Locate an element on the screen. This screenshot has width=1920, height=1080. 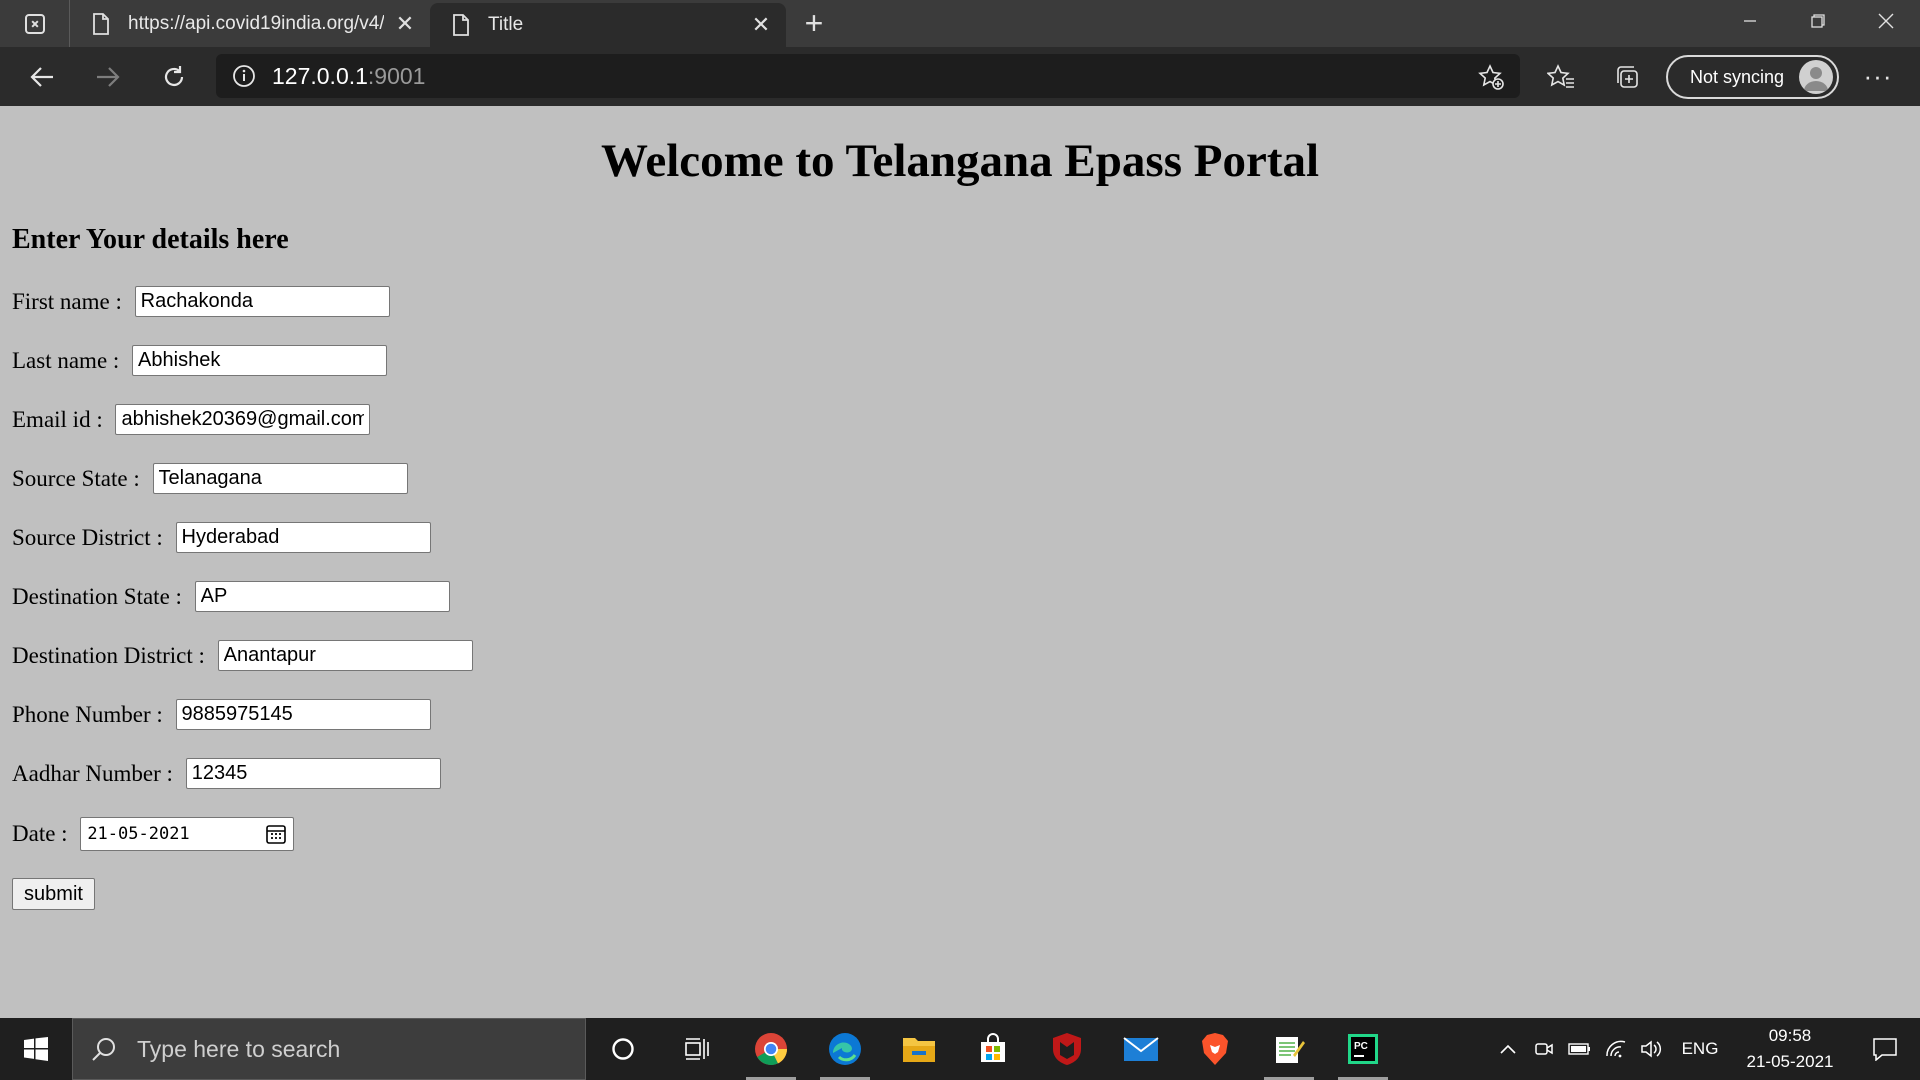
aadhar-input is located at coordinates (313, 773).